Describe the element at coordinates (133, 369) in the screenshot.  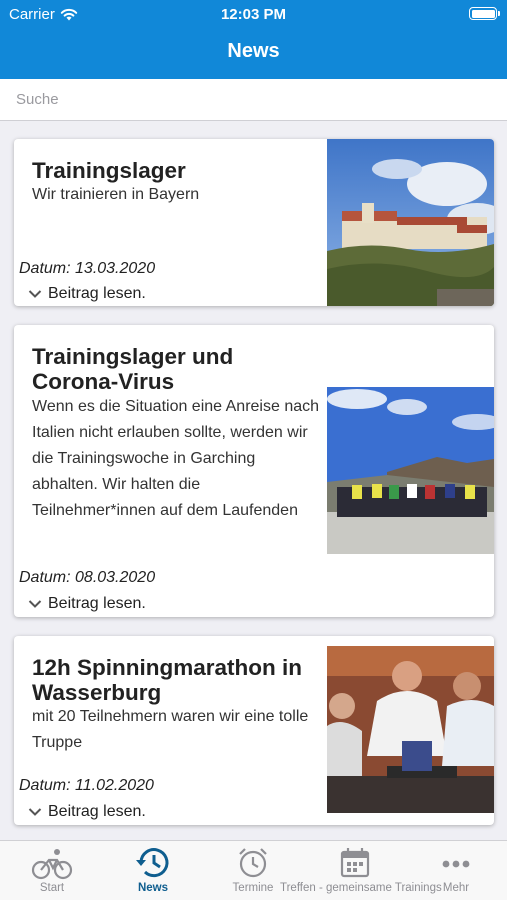
I see `news-card-title: Trainingslager und Corona-Virus` at that location.